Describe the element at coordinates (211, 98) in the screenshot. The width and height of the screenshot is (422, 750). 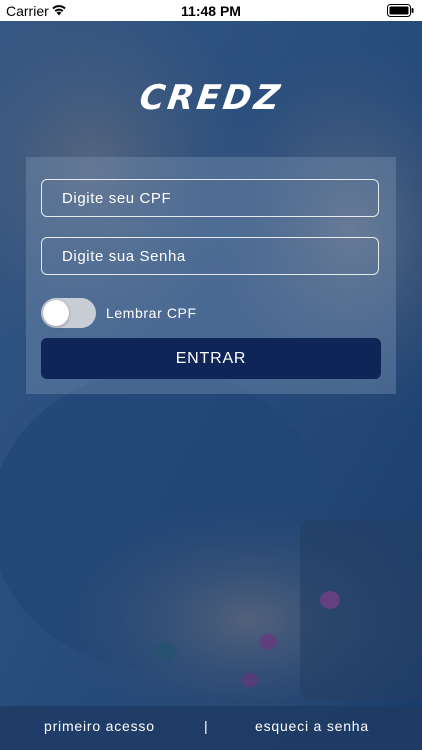
I see `brand-logo: CREDZ` at that location.